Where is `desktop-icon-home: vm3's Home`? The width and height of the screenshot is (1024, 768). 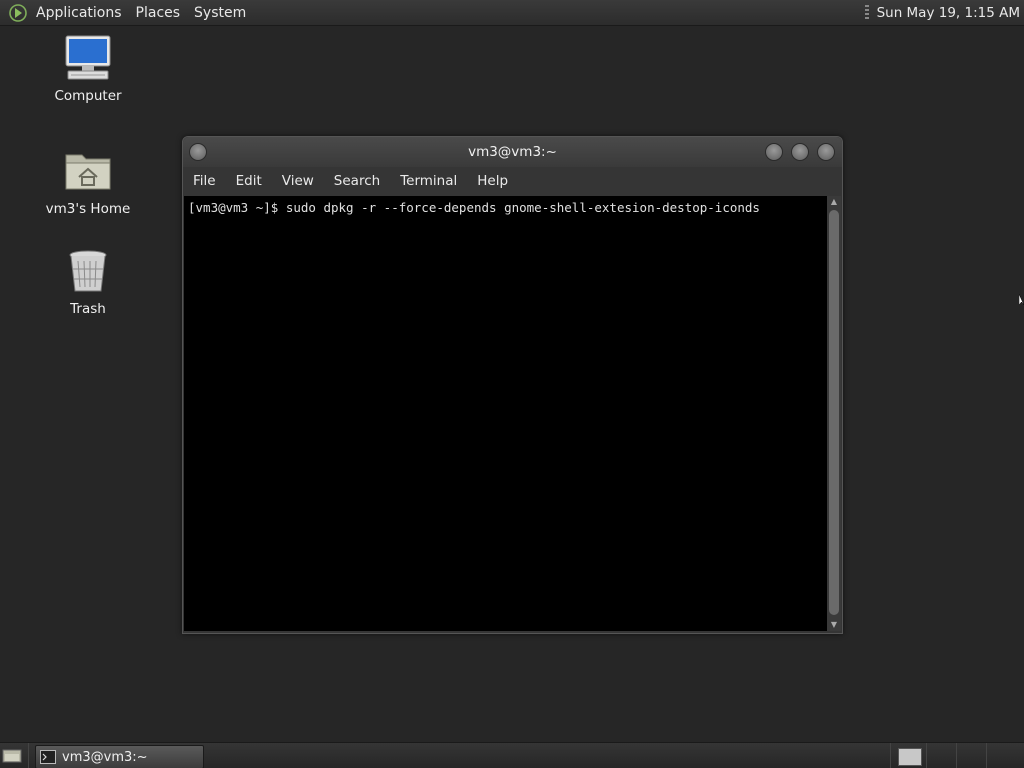
desktop-icon-home: vm3's Home is located at coordinates (88, 182).